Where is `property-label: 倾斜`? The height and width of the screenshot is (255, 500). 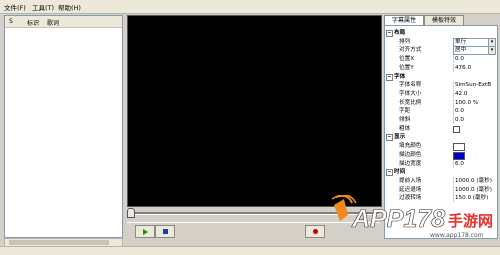 property-label: 倾斜 is located at coordinates (405, 120).